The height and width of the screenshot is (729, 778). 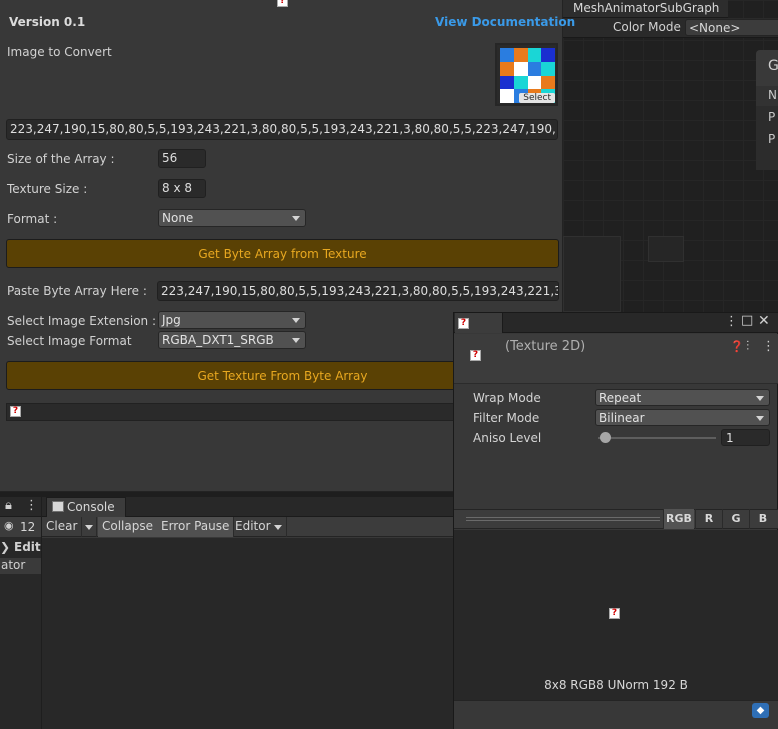 I want to click on close-icon: ✕, so click(x=764, y=321).